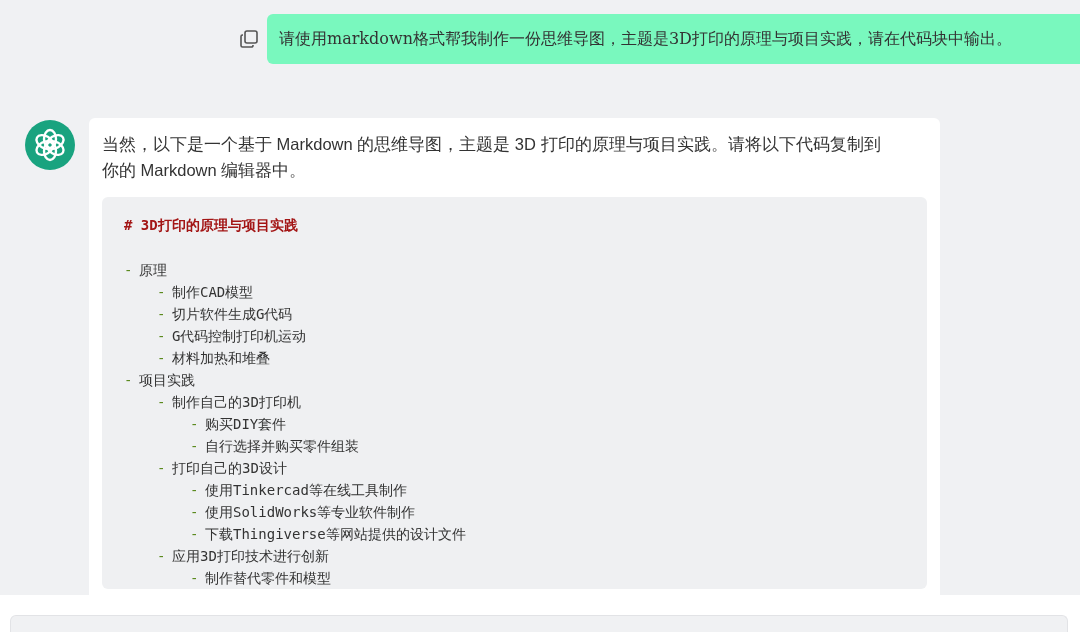 This screenshot has height=632, width=1080. I want to click on list-item-text: 使用SolidWorks等专业软件制作, so click(310, 512).